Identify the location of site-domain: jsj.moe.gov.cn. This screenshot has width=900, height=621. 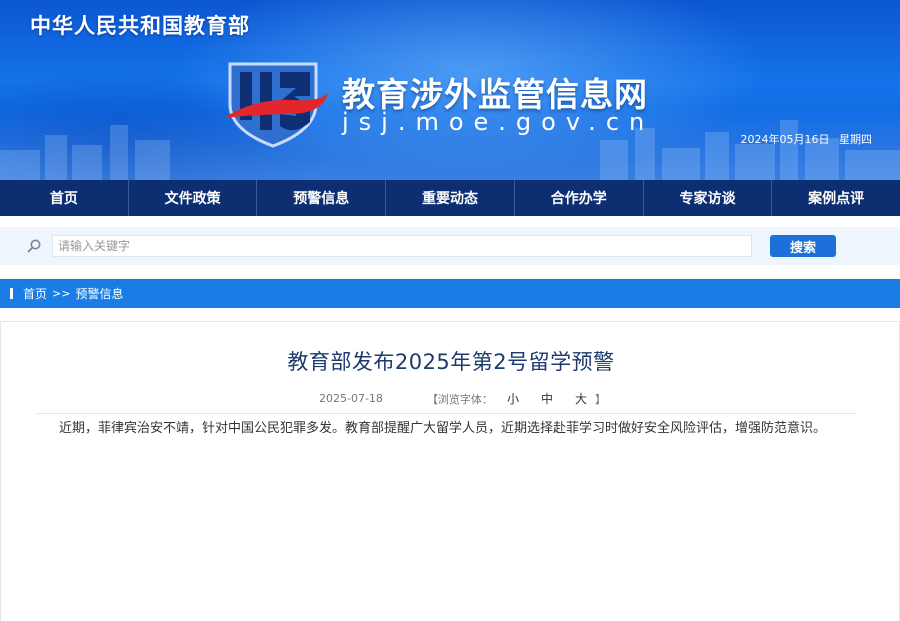
(498, 122).